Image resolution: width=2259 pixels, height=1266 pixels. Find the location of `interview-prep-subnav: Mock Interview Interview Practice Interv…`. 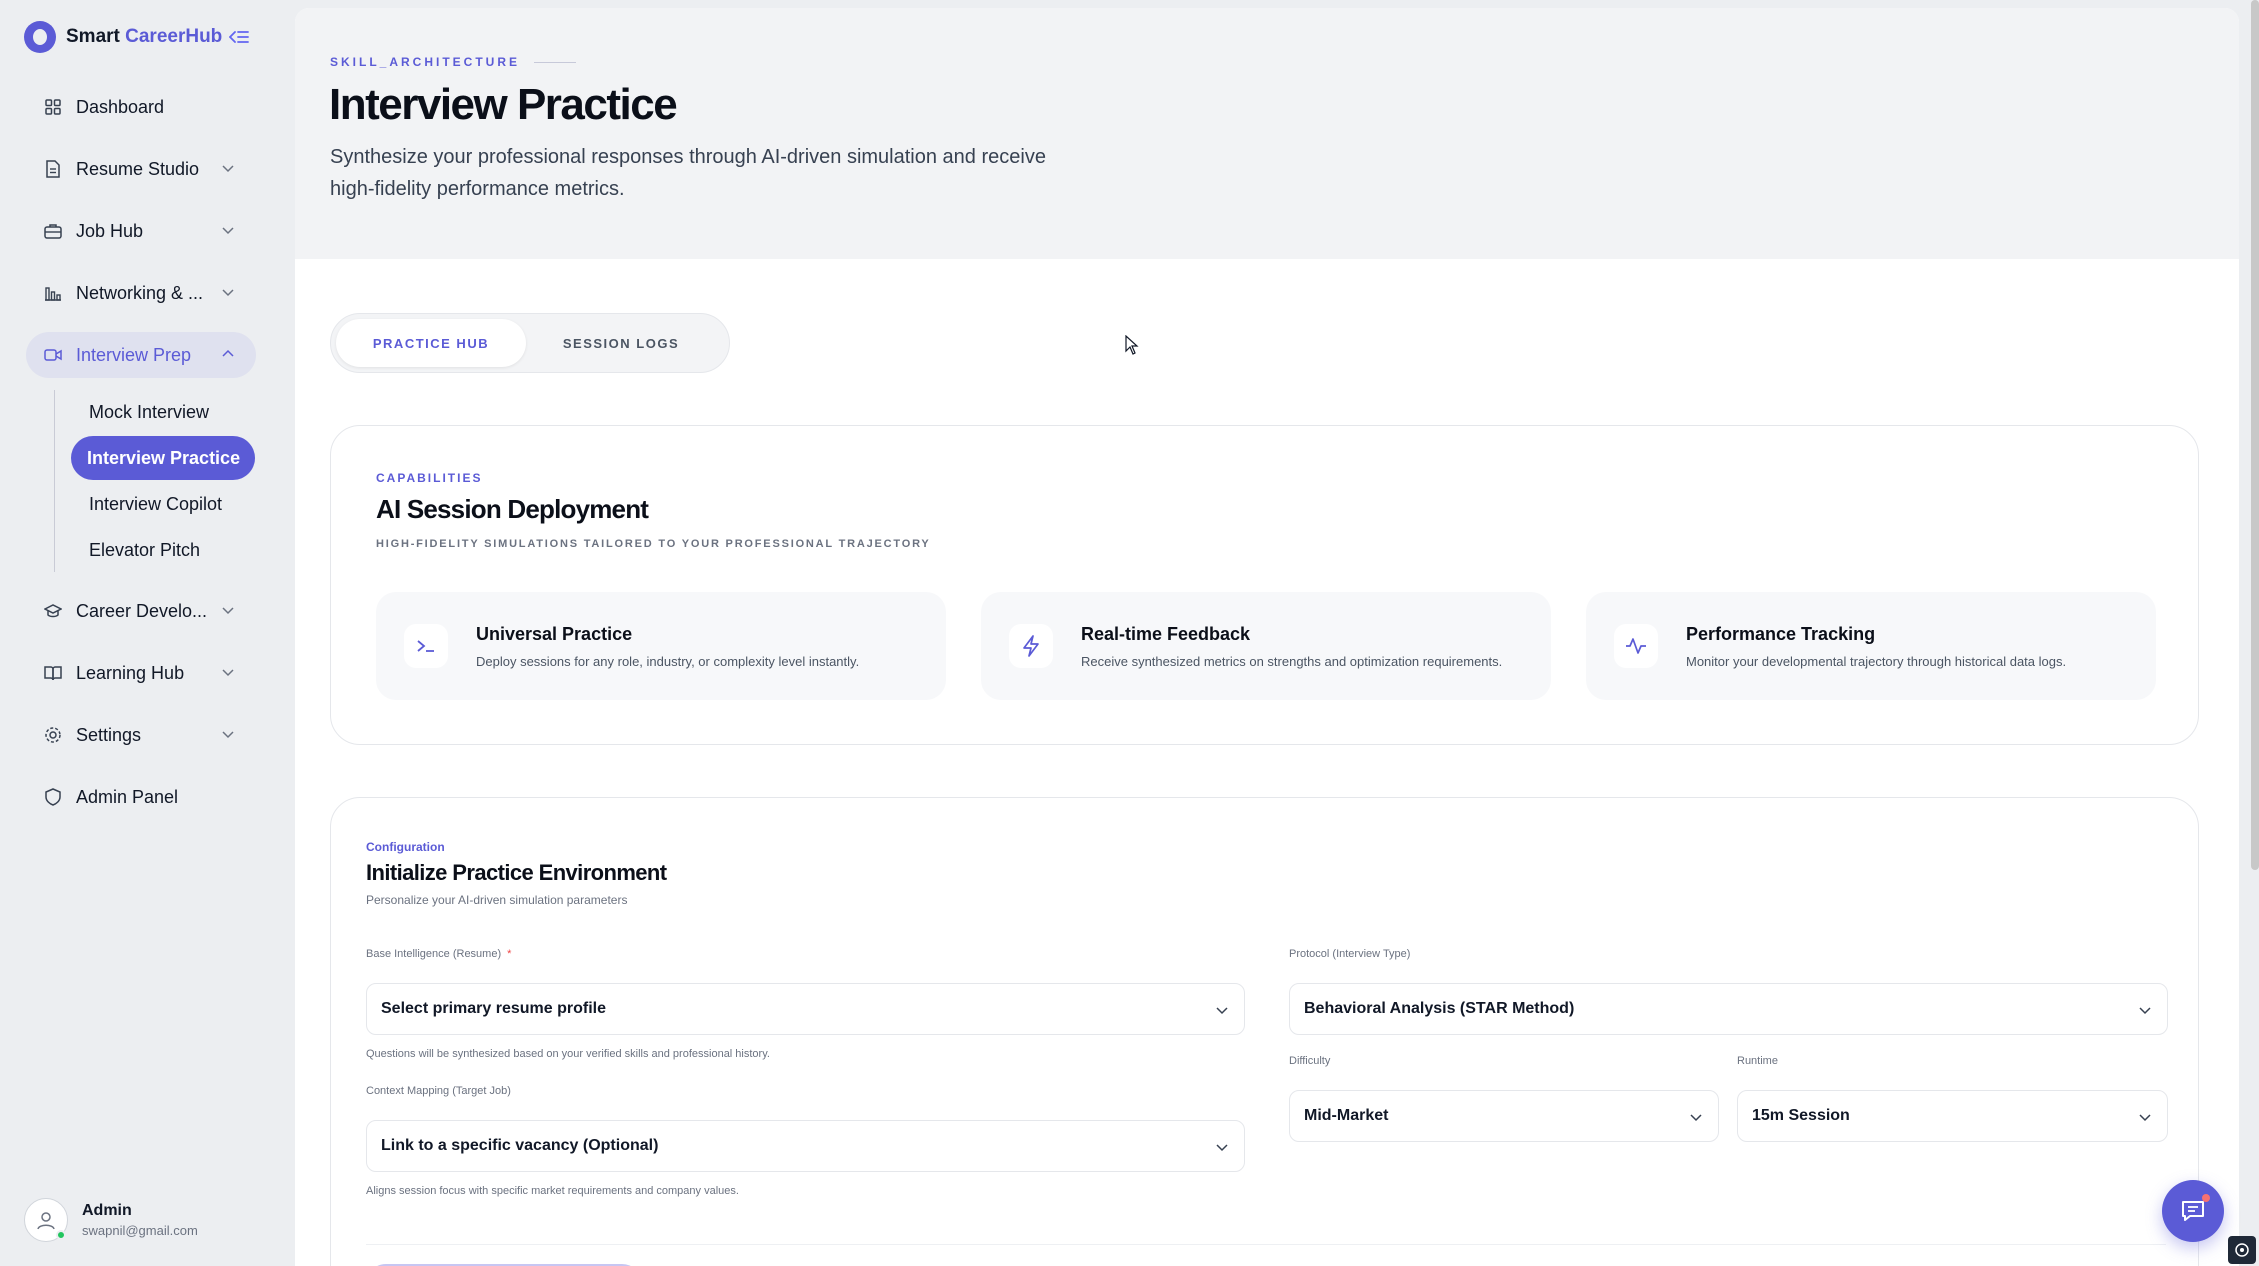

interview-prep-subnav: Mock Interview Interview Practice Interv… is located at coordinates (155, 481).